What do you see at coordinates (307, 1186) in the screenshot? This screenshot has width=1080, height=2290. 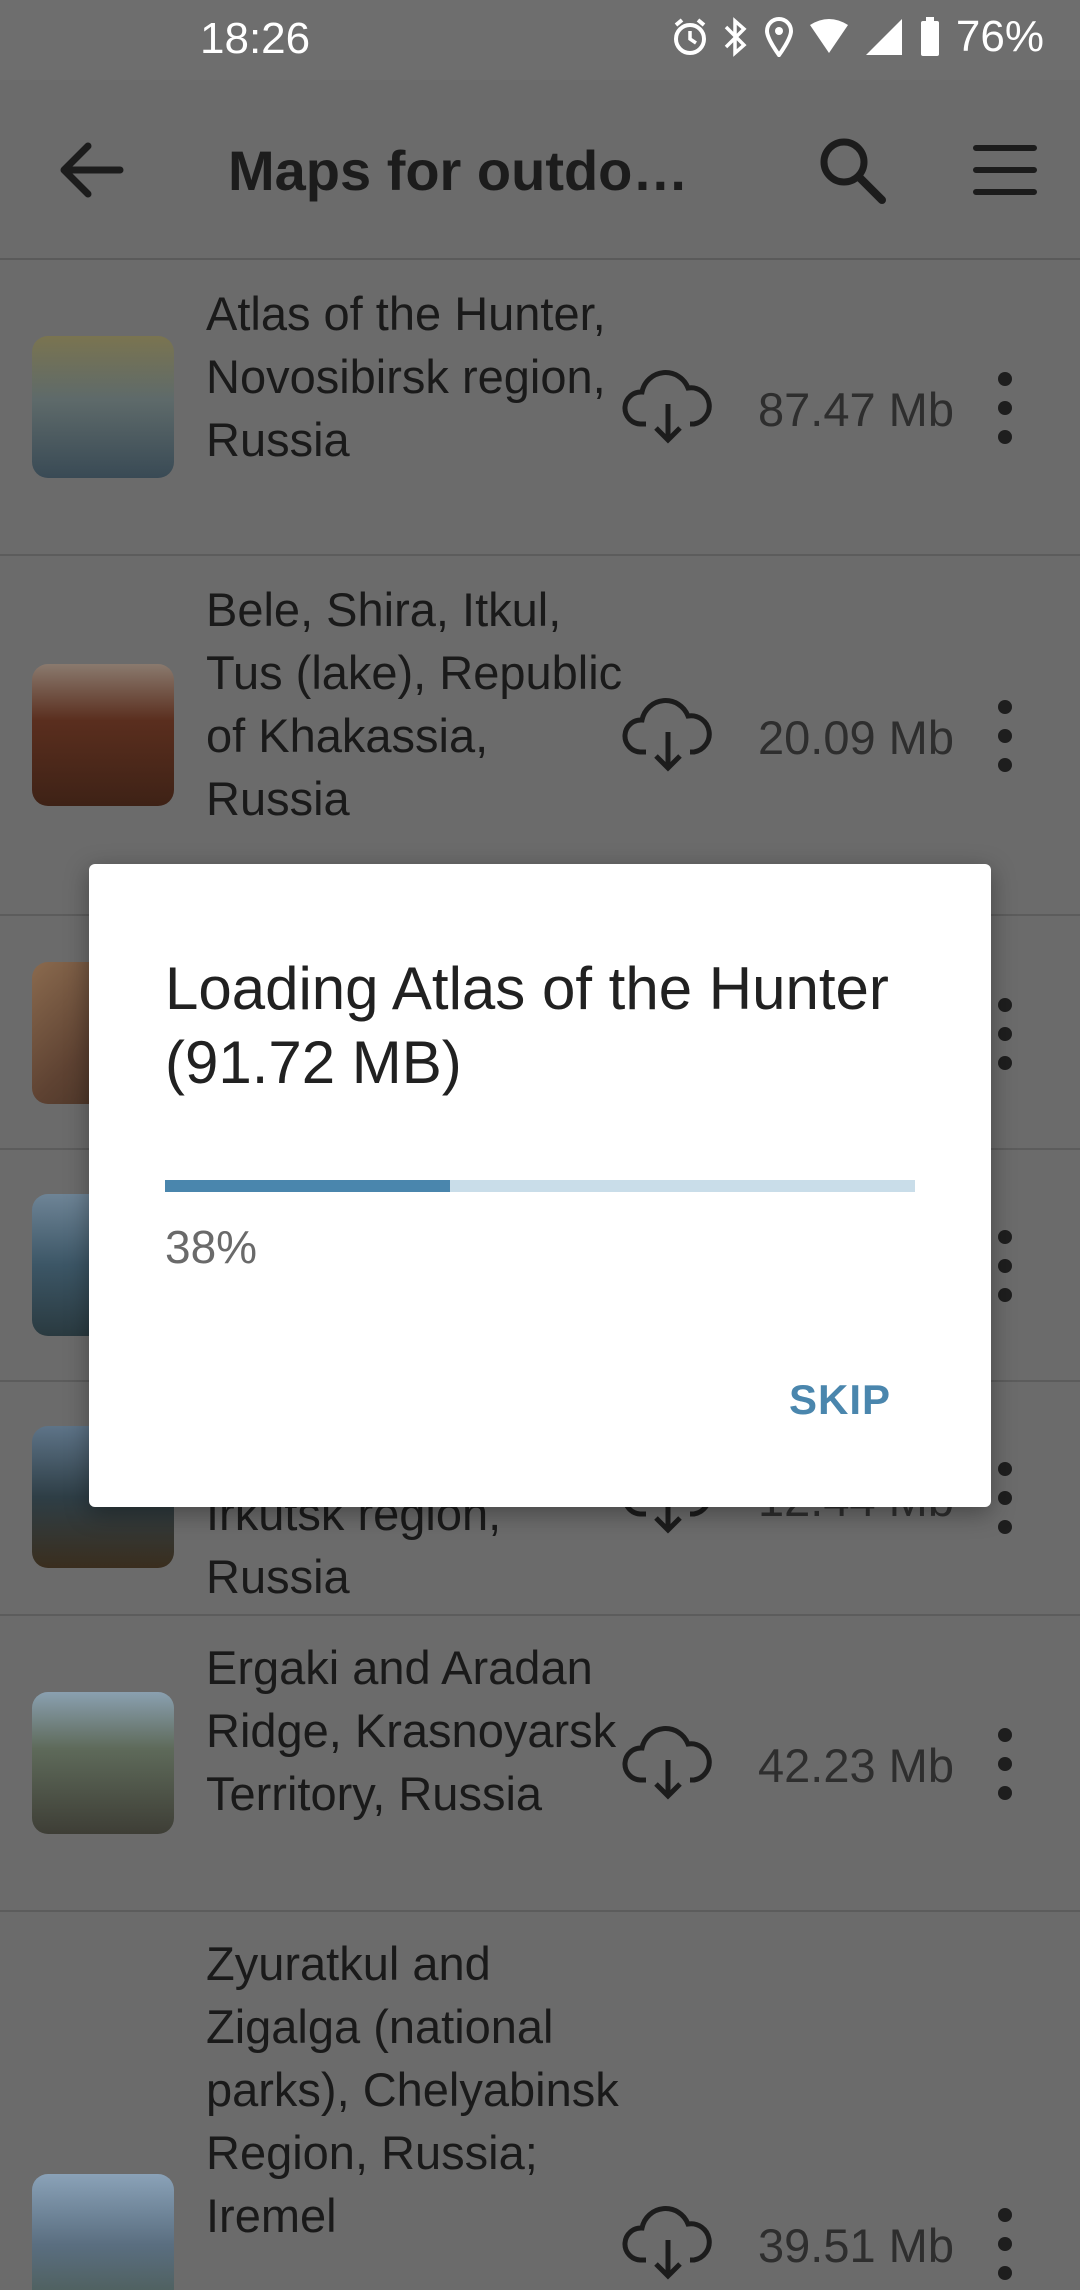 I see `progress-bar-fill` at bounding box center [307, 1186].